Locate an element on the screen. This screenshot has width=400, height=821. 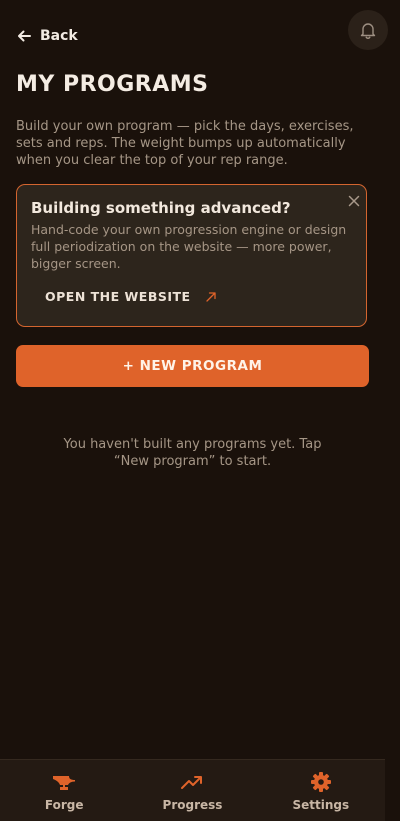
tab-label: Settings is located at coordinates (321, 805).